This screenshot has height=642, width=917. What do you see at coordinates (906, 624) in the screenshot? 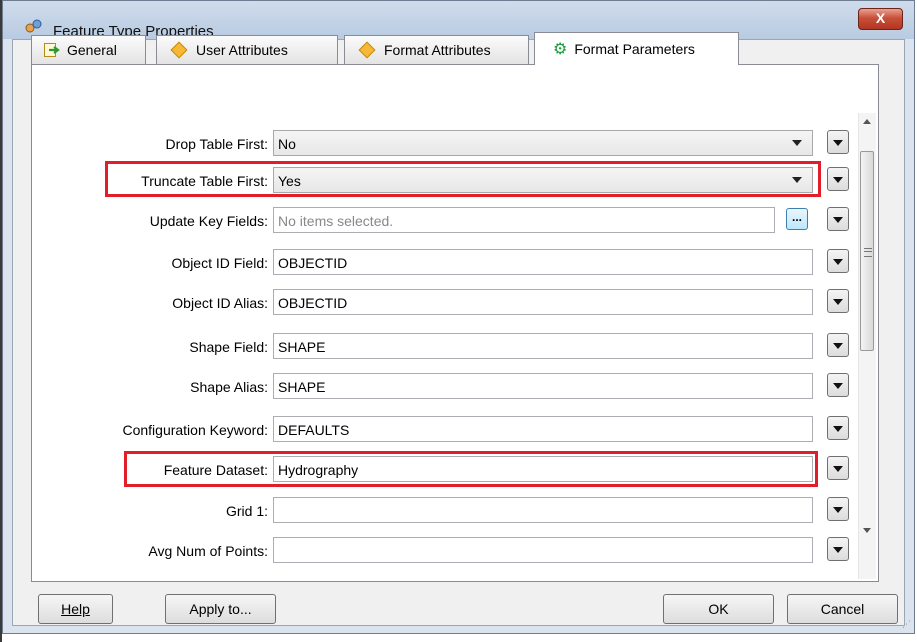
I see `resize-grip-icon: ⋰` at bounding box center [906, 624].